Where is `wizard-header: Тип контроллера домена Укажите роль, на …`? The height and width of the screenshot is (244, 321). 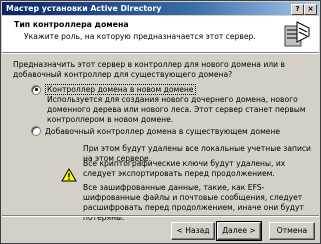 wizard-header: Тип контроллера домена Укажите роль, на … is located at coordinates (160, 34).